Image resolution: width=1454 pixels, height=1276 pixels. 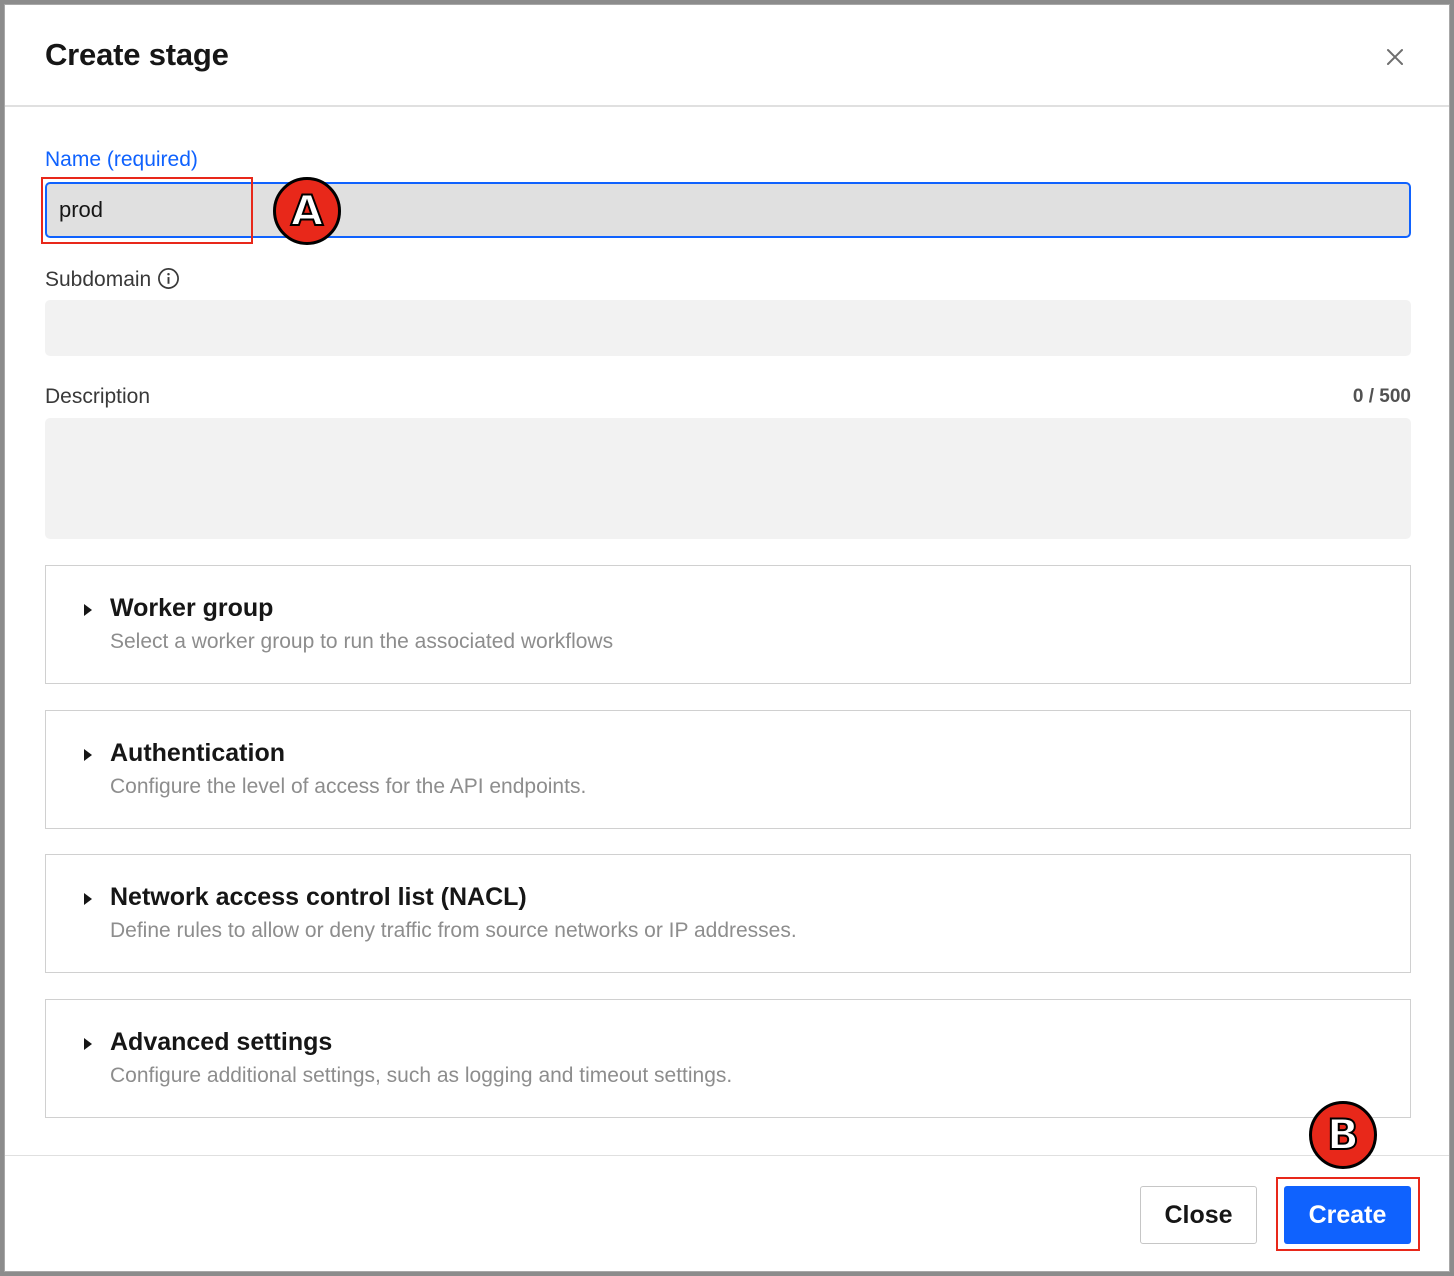 I want to click on subdomain-input-wrapper, so click(x=728, y=328).